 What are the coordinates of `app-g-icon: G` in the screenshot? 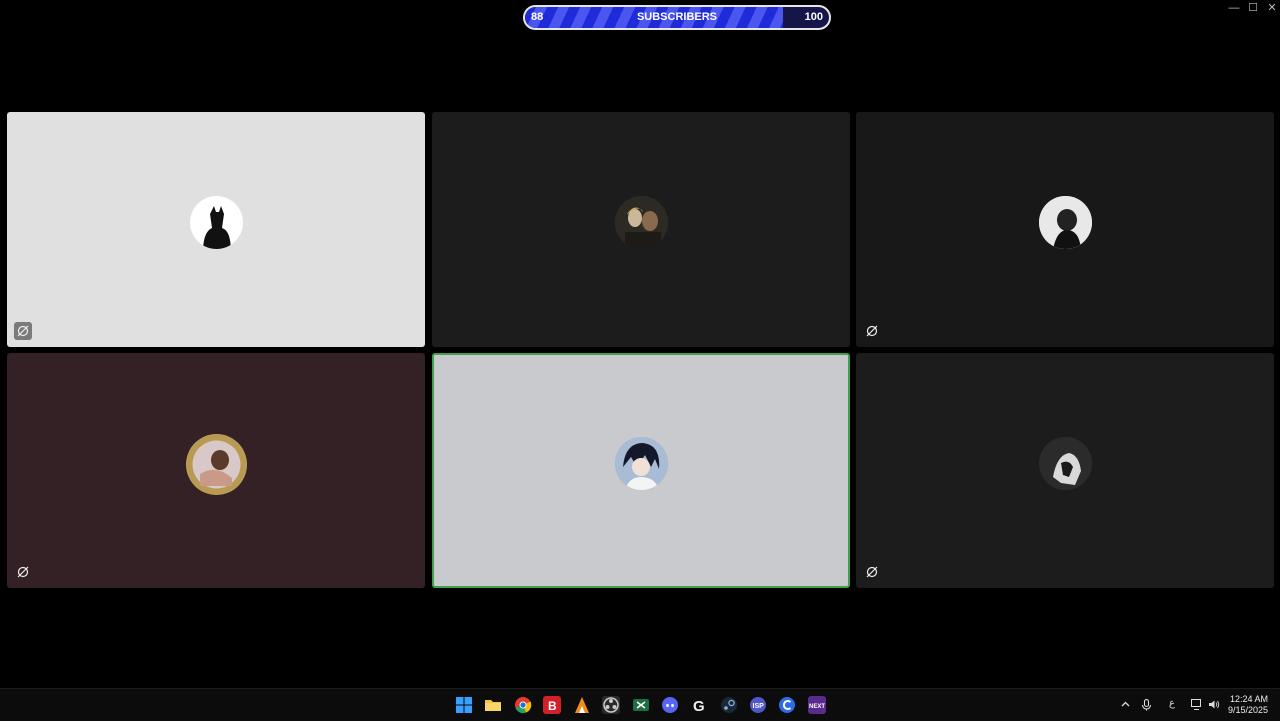 It's located at (699, 705).